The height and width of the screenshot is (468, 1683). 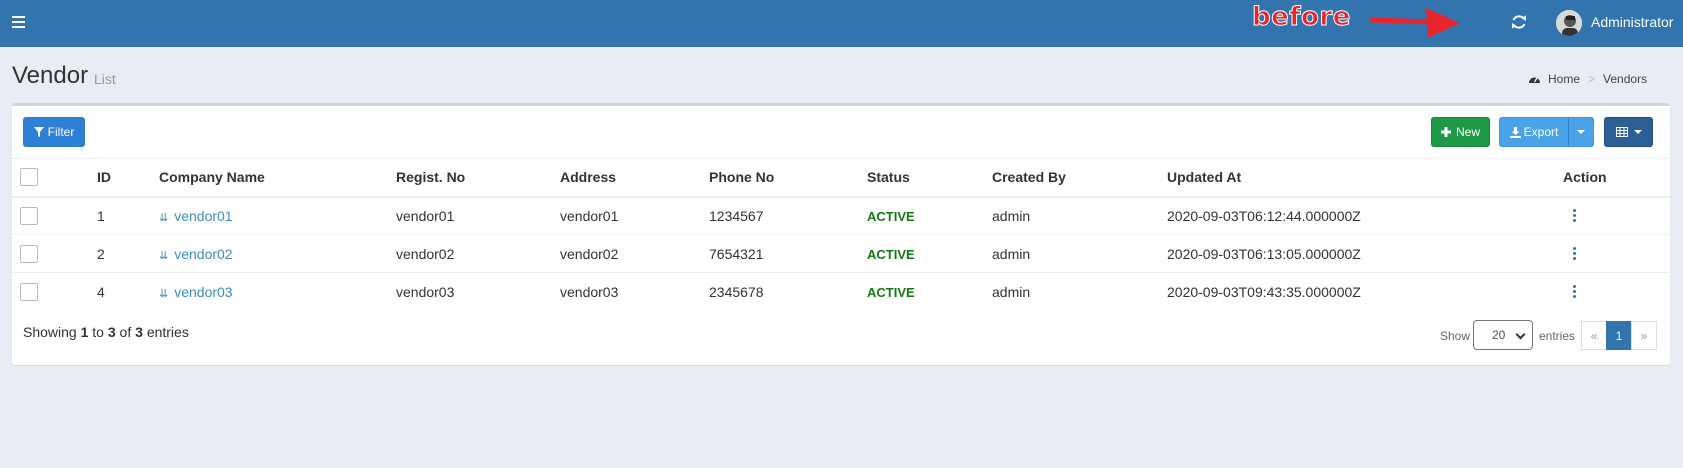 I want to click on column-header-regist-no: Regist. No, so click(x=478, y=178).